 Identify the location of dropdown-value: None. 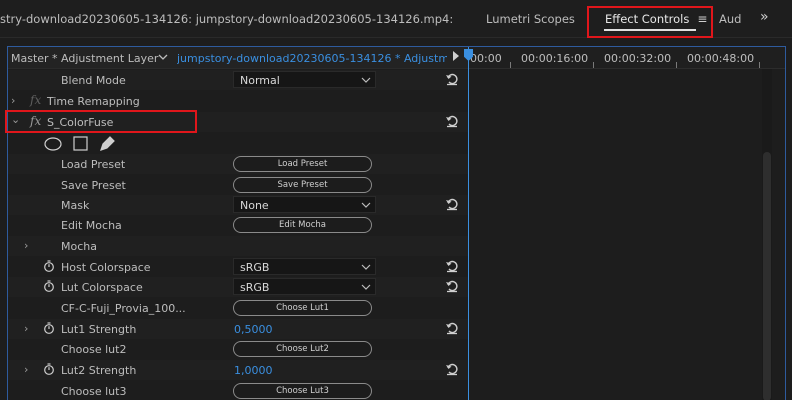
(254, 205).